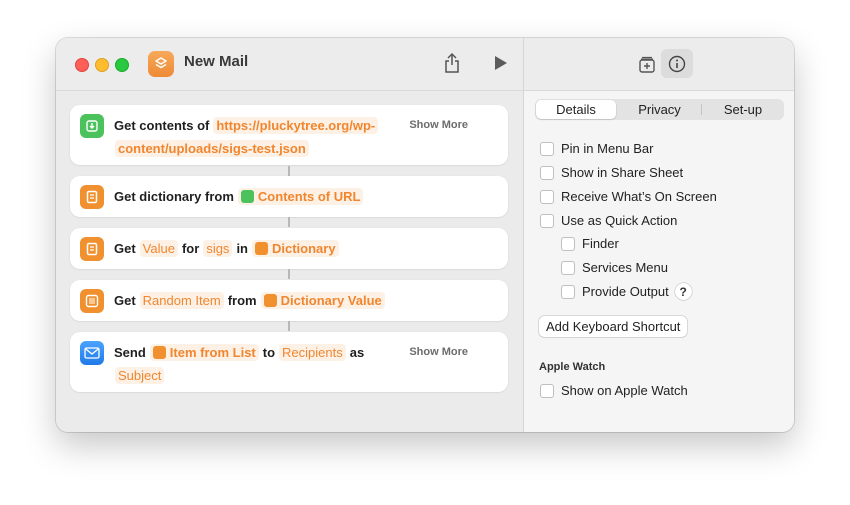 The image size is (850, 505). I want to click on random-item-token: Random Item, so click(181, 300).